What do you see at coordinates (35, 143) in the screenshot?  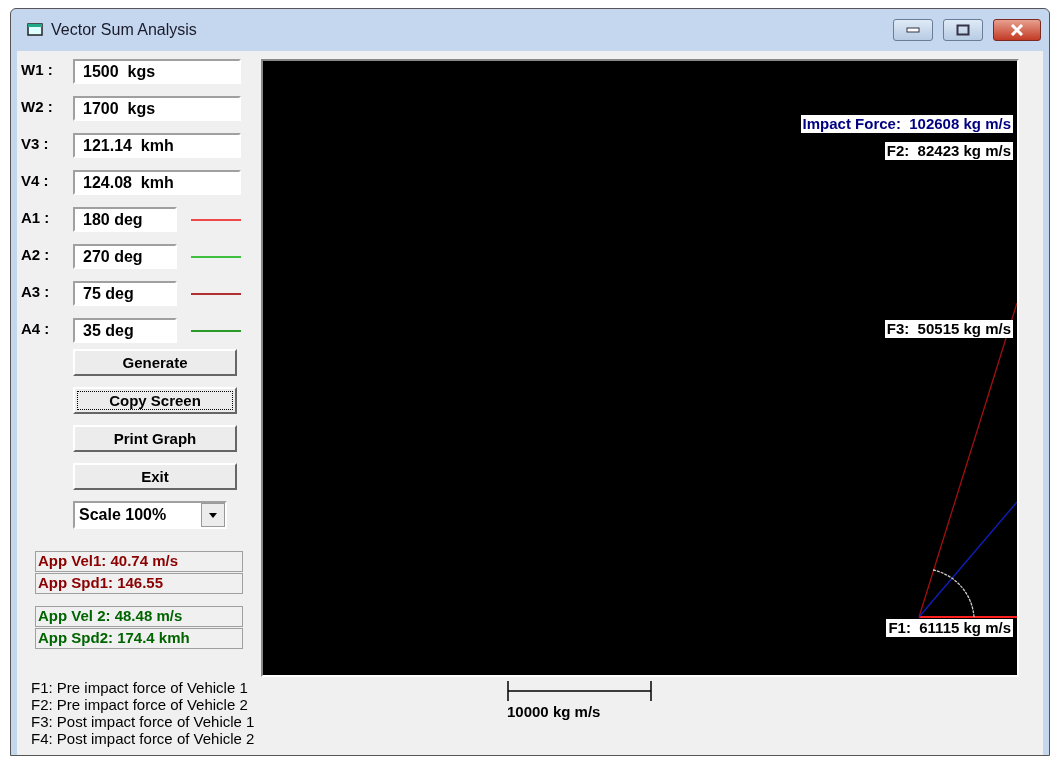 I see `field-label: V3 :` at bounding box center [35, 143].